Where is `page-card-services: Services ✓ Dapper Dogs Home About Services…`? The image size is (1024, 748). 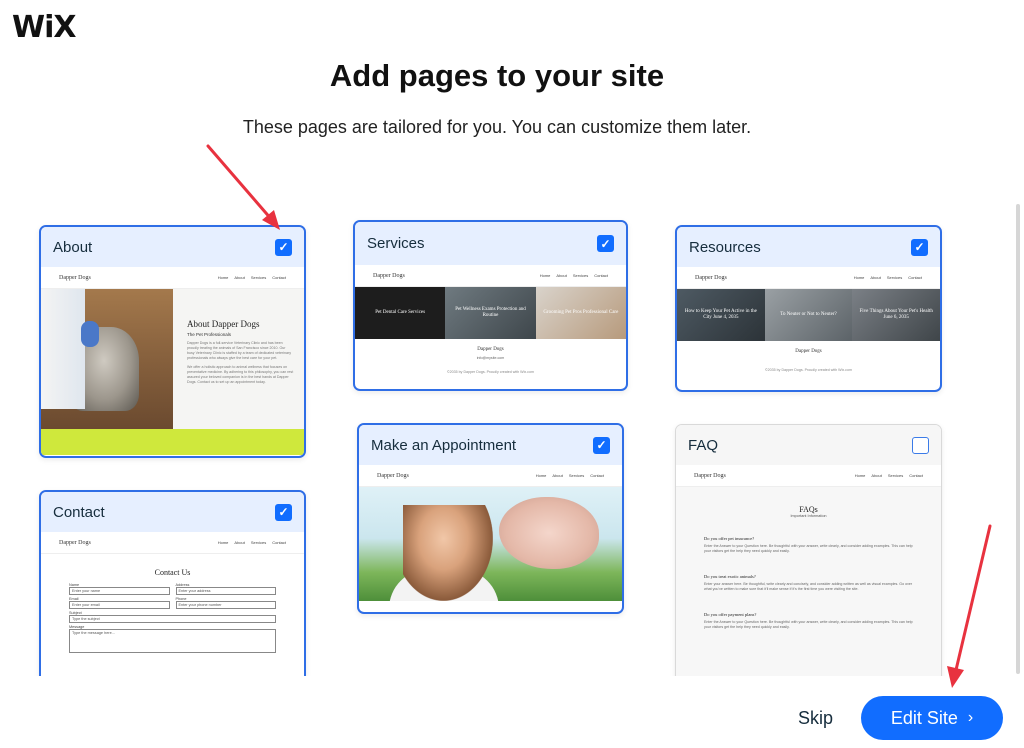 page-card-services: Services ✓ Dapper Dogs Home About Services… is located at coordinates (490, 305).